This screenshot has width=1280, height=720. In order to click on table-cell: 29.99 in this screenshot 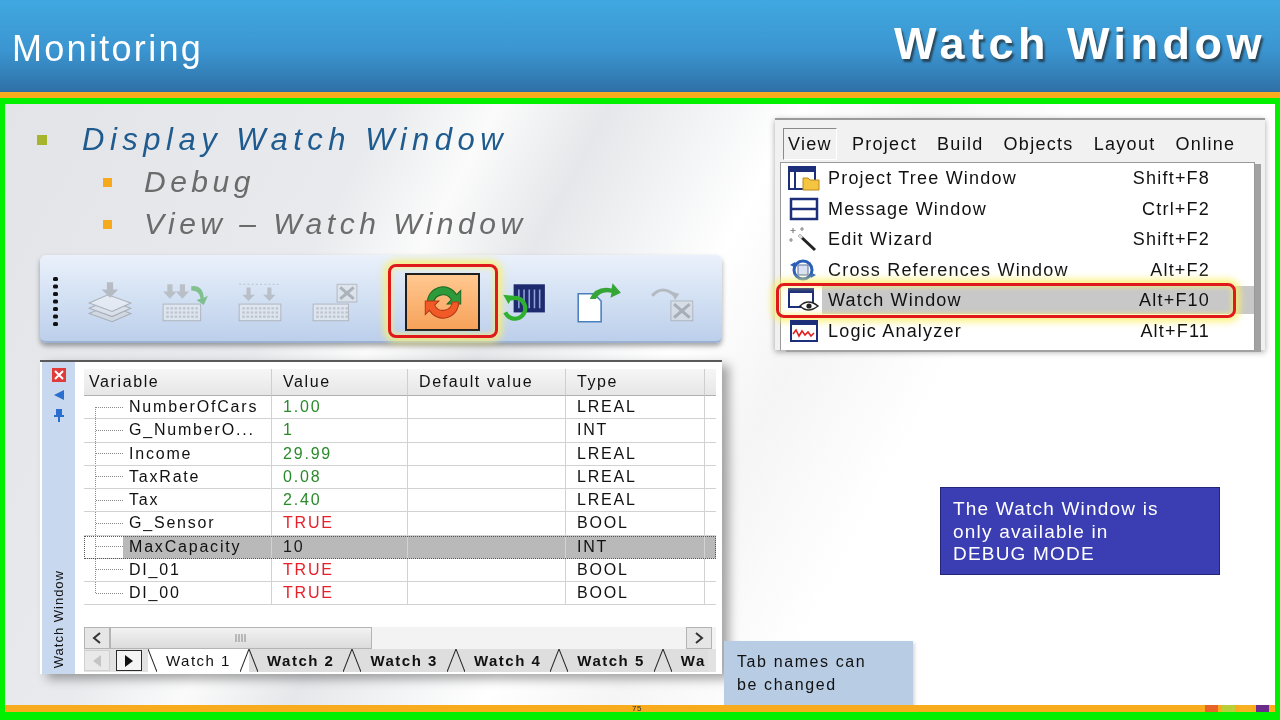, I will do `click(340, 454)`.